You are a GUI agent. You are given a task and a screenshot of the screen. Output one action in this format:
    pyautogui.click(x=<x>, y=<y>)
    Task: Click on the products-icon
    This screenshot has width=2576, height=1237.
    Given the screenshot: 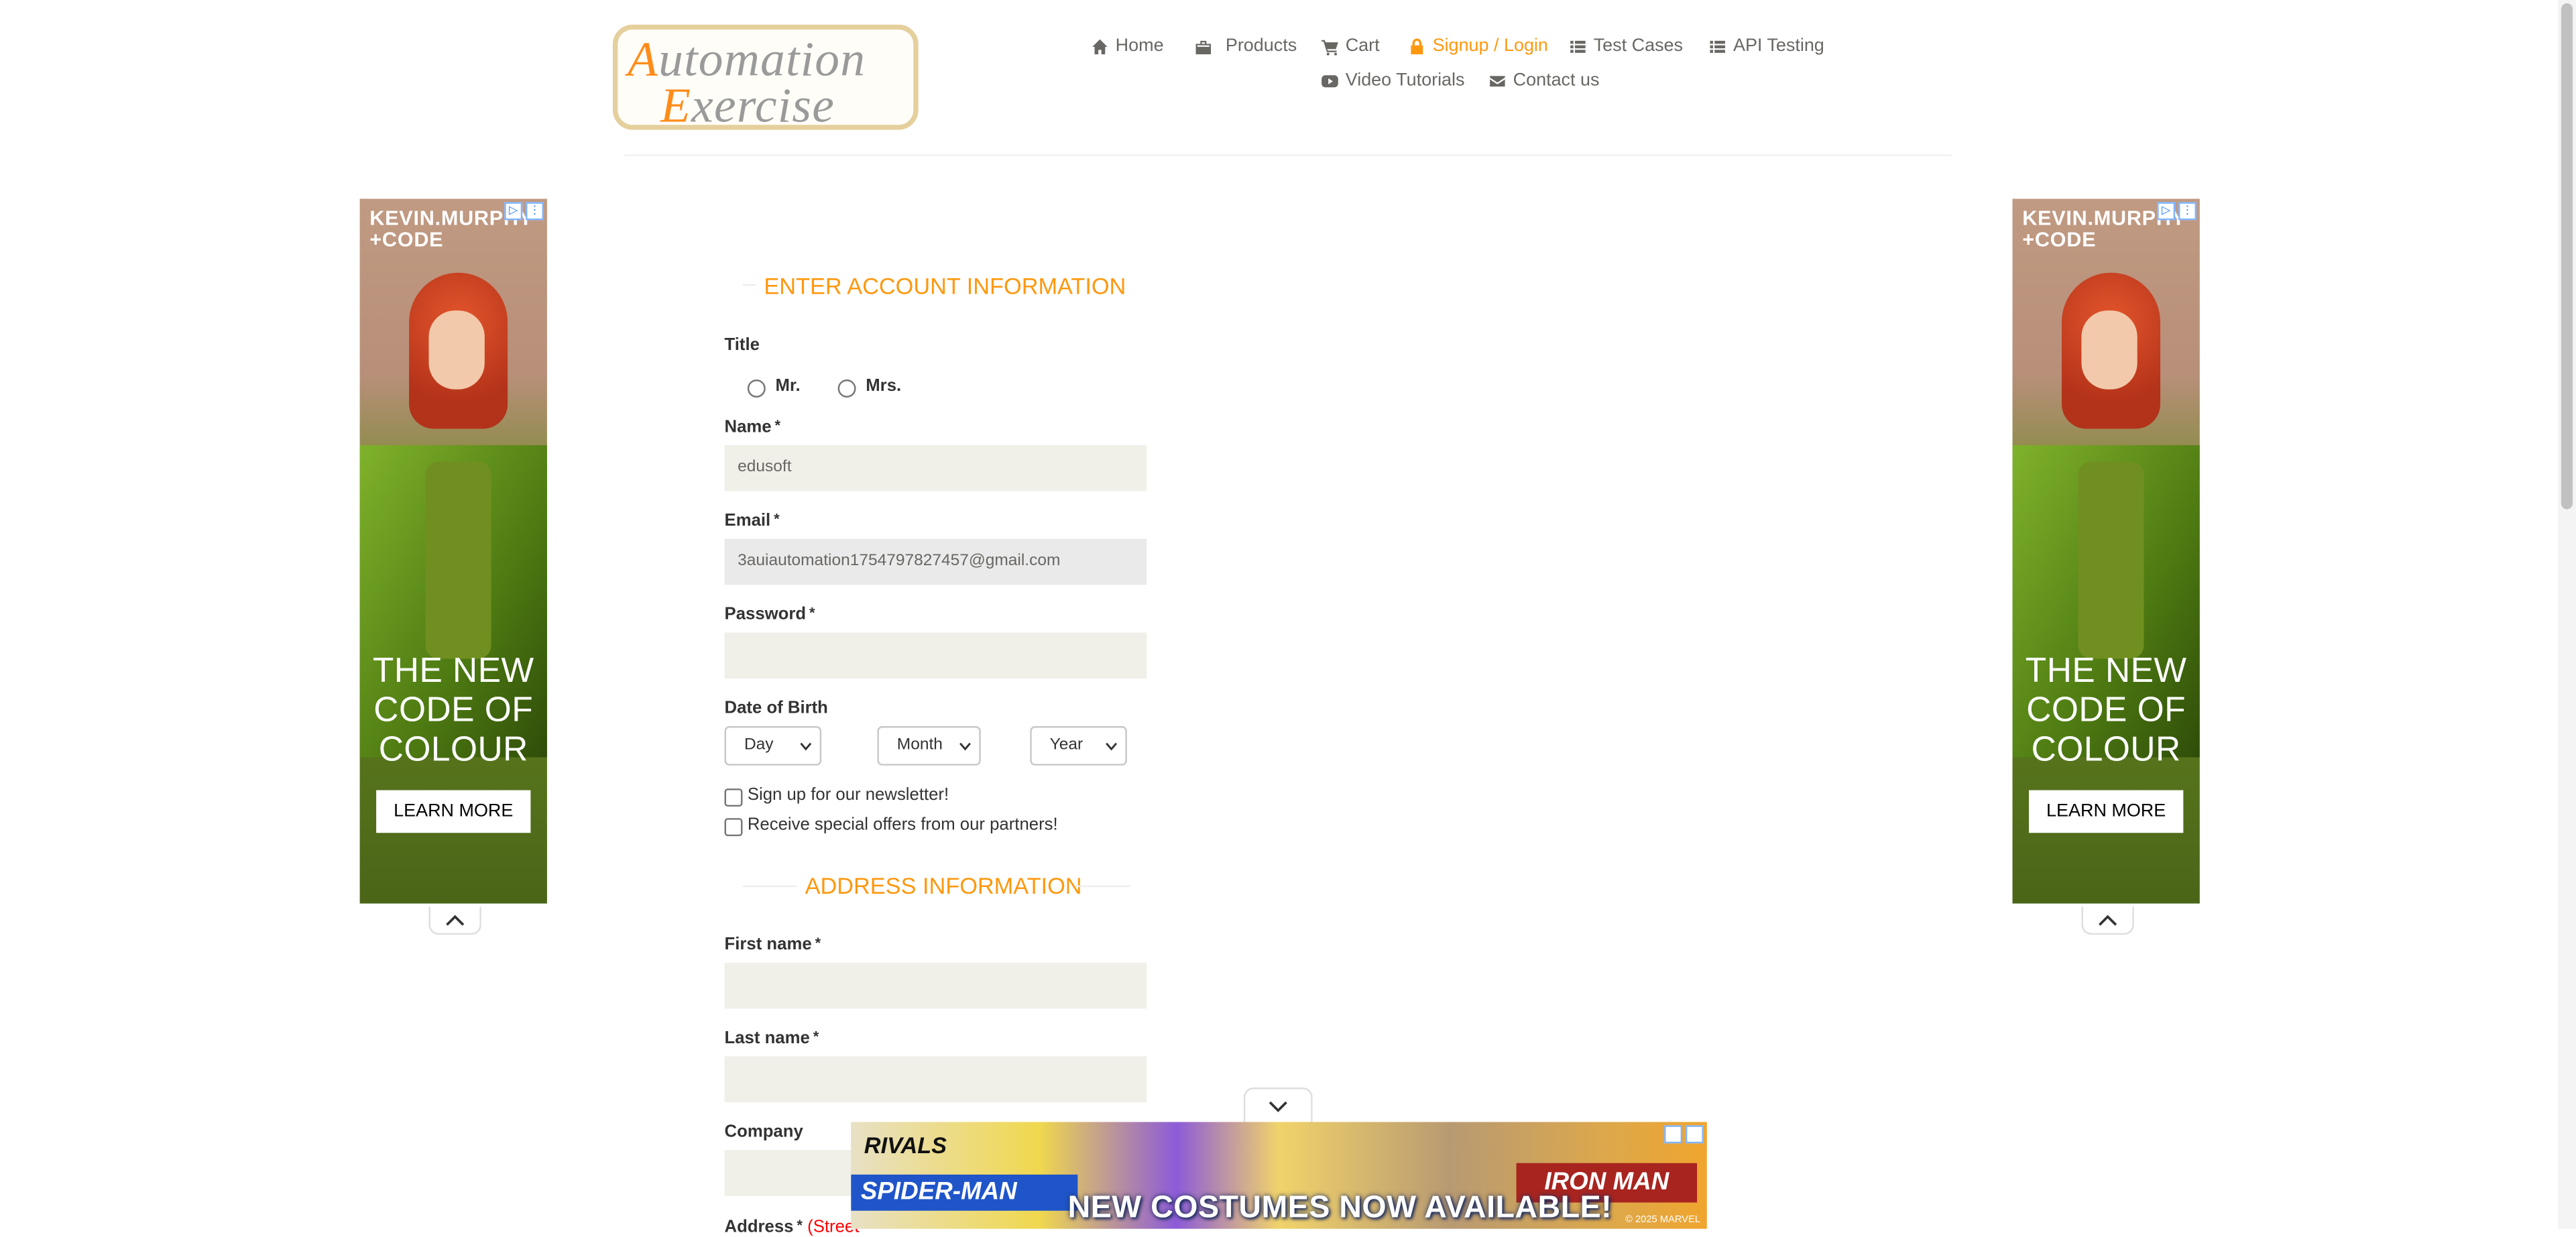 What is the action you would take?
    pyautogui.click(x=1203, y=47)
    